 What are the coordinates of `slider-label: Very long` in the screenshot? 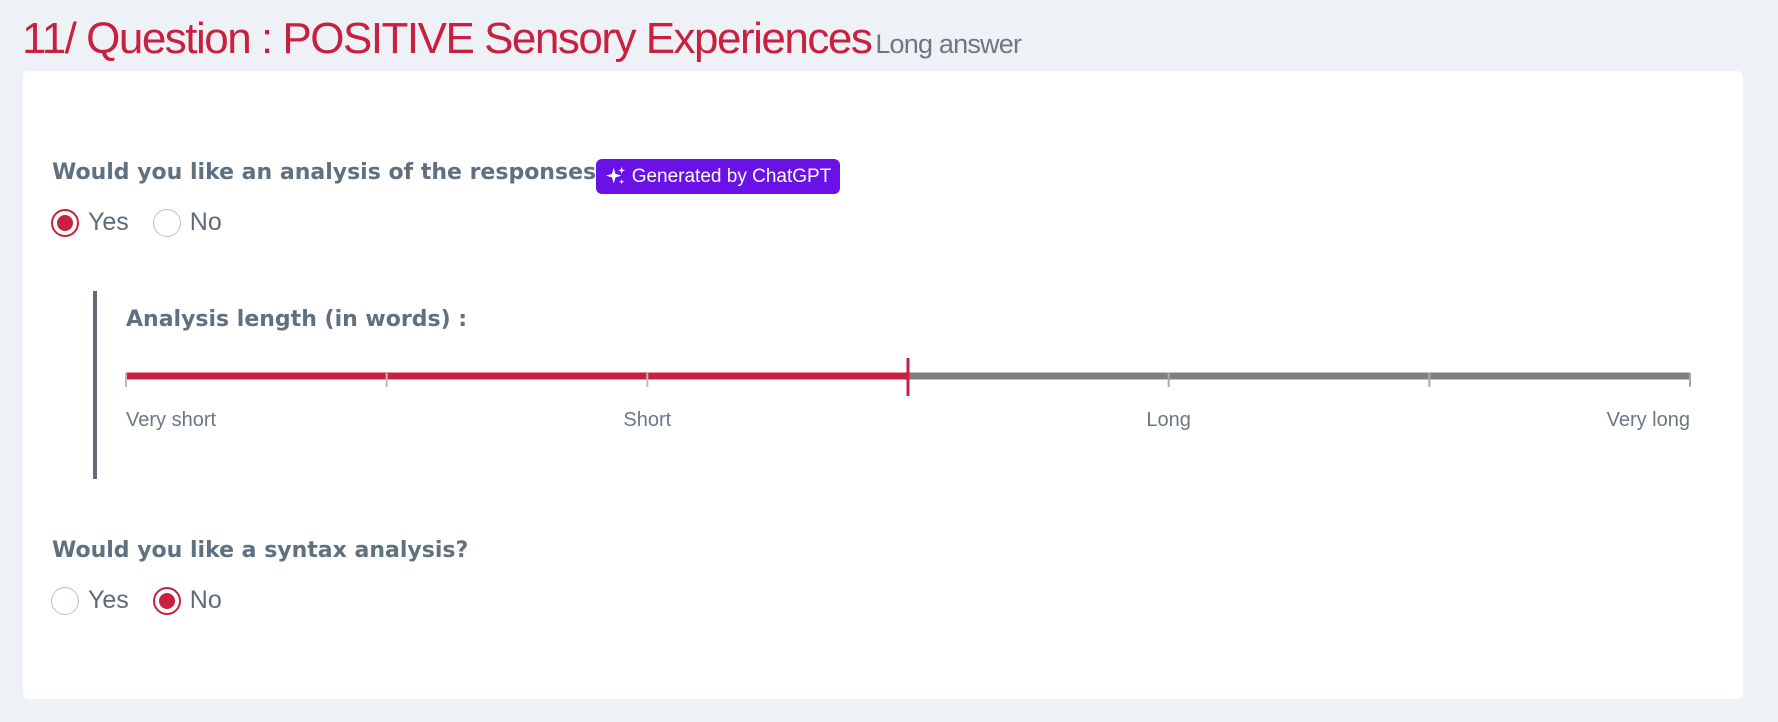 It's located at (1648, 420).